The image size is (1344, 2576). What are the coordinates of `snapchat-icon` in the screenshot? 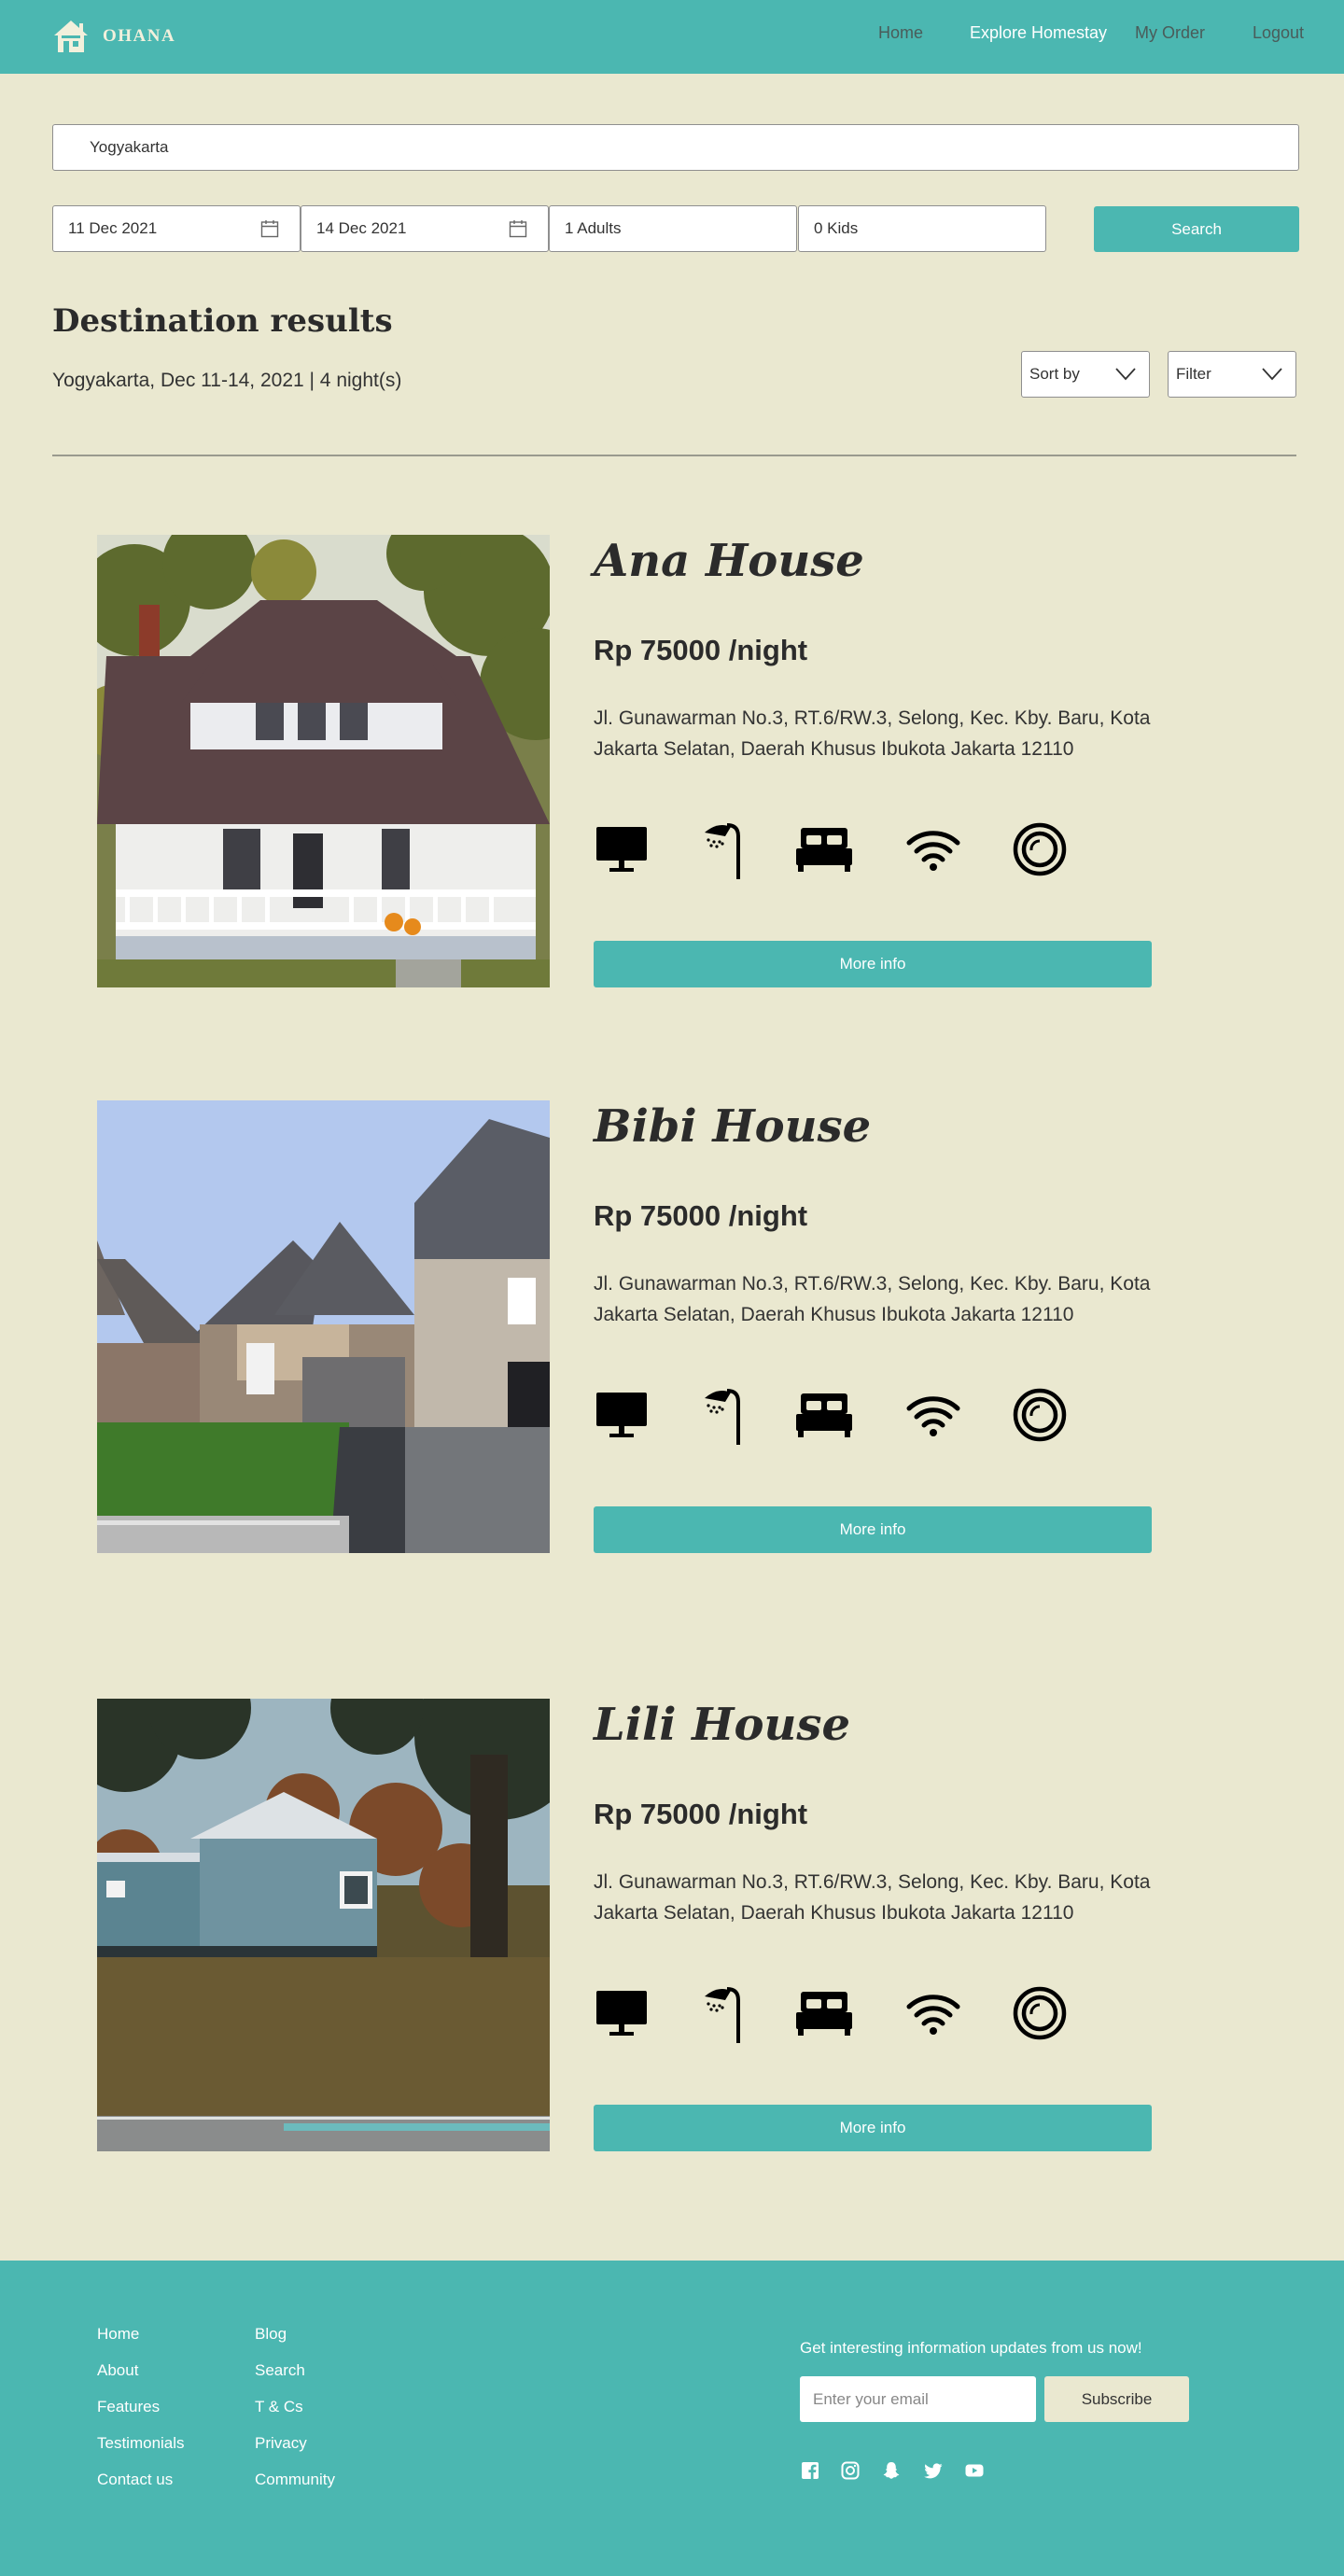 It's located at (891, 2470).